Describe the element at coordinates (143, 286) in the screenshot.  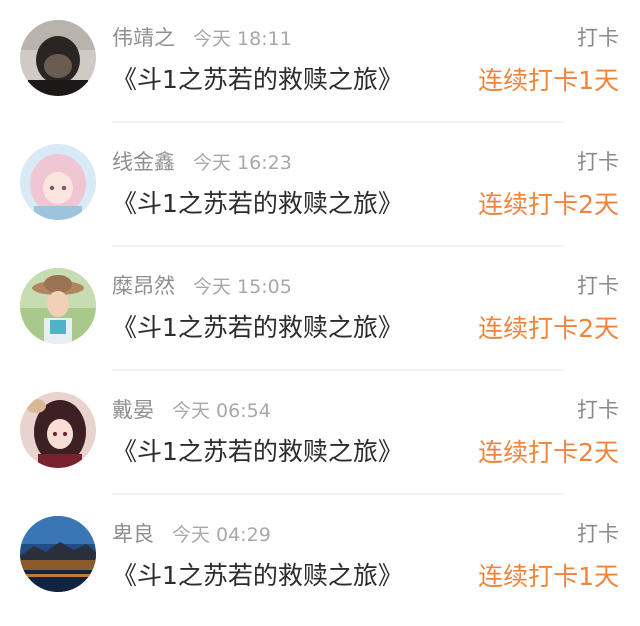
I see `username: 糜昂然` at that location.